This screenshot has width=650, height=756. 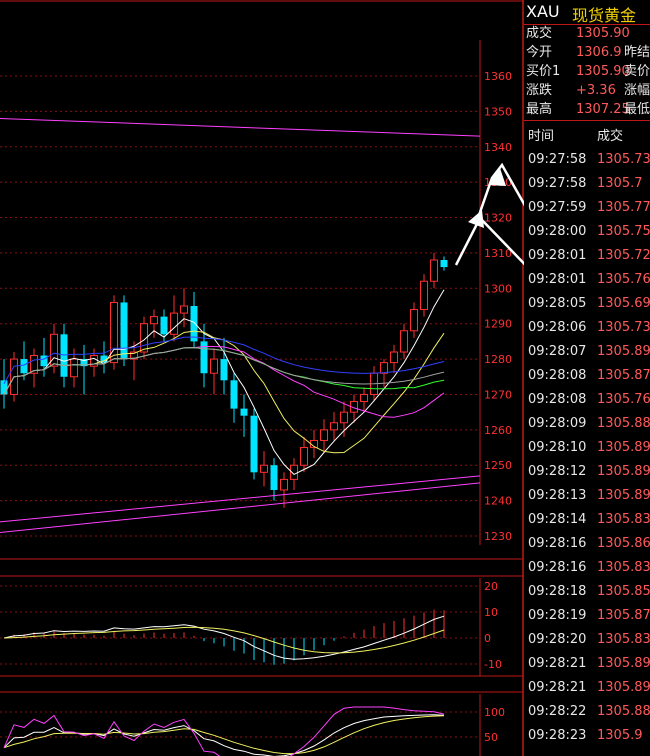 What do you see at coordinates (557, 159) in the screenshot?
I see `tick-time: 09:27:58` at bounding box center [557, 159].